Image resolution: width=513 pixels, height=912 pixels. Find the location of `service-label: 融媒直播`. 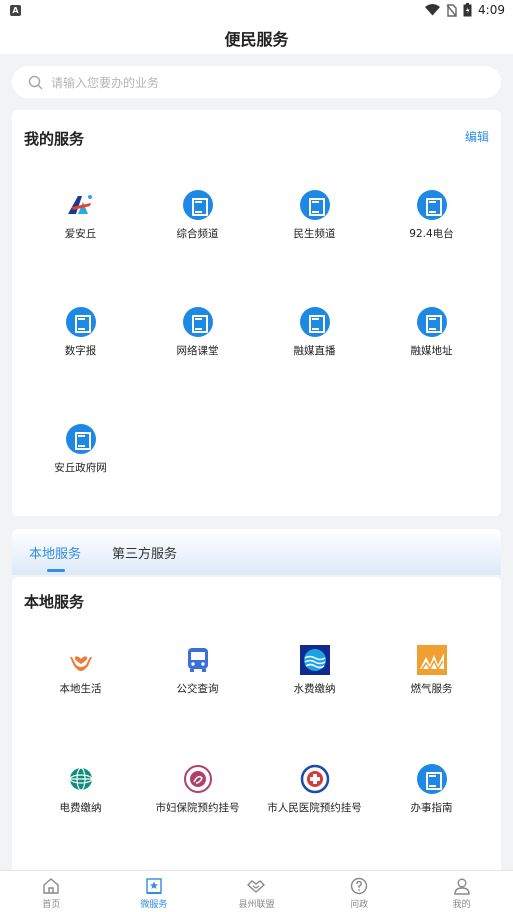

service-label: 融媒直播 is located at coordinates (314, 351).